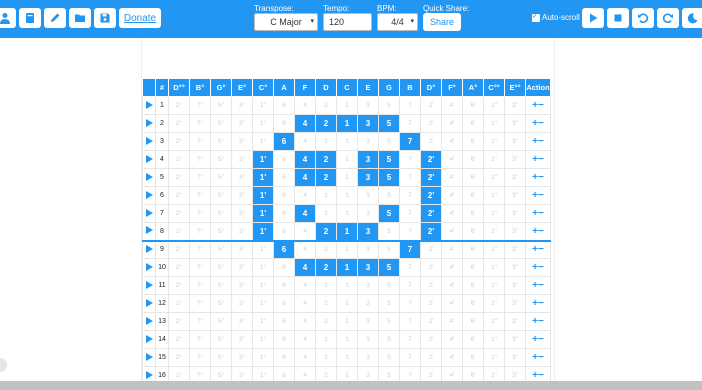 Image resolution: width=702 pixels, height=390 pixels. I want to click on horizontal-scrollbar, so click(351, 385).